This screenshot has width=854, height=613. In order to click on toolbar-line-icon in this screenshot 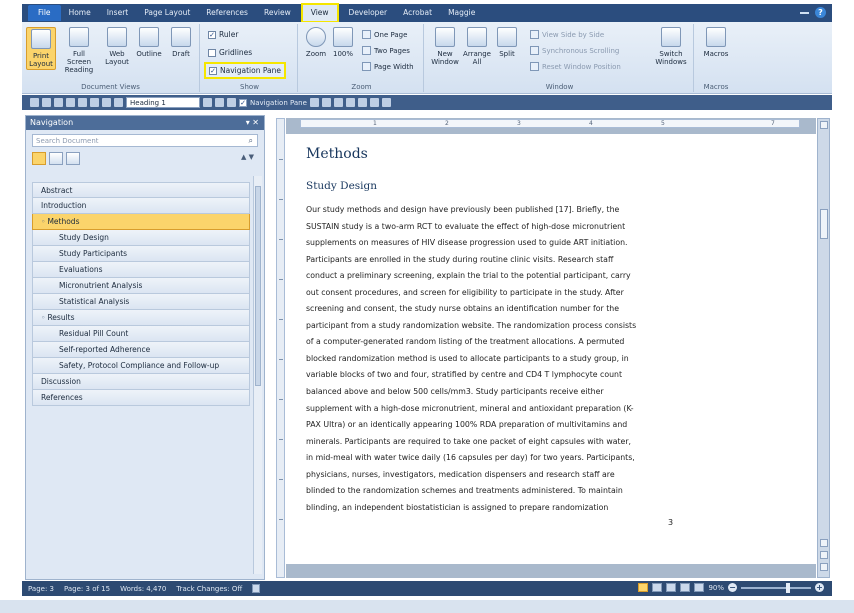, I will do `click(231, 102)`.